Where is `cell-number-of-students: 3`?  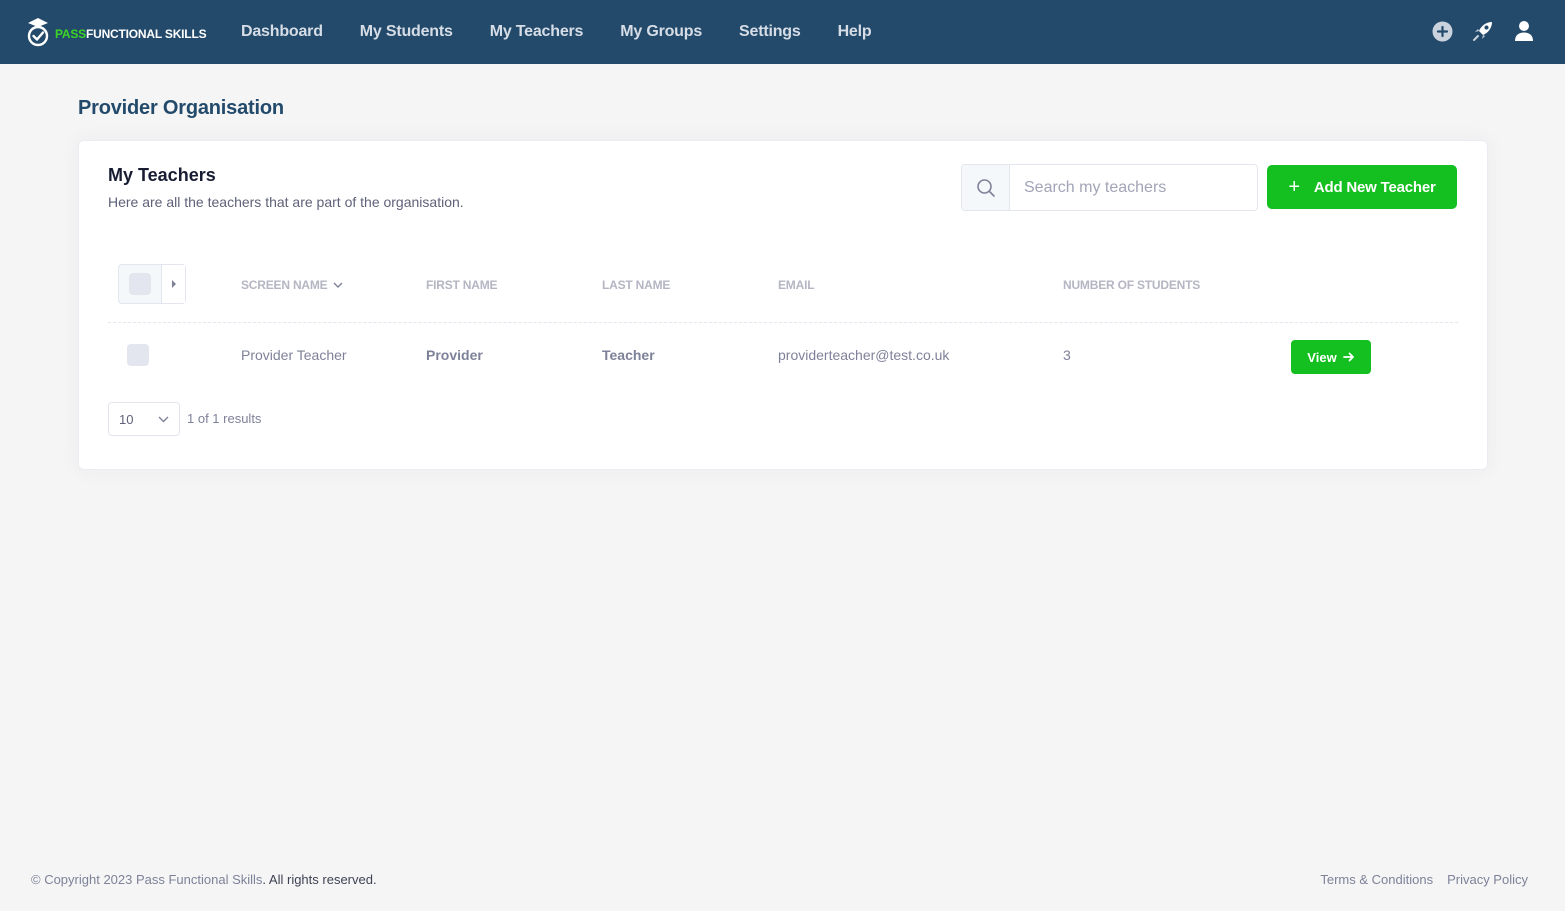
cell-number-of-students: 3 is located at coordinates (1067, 355).